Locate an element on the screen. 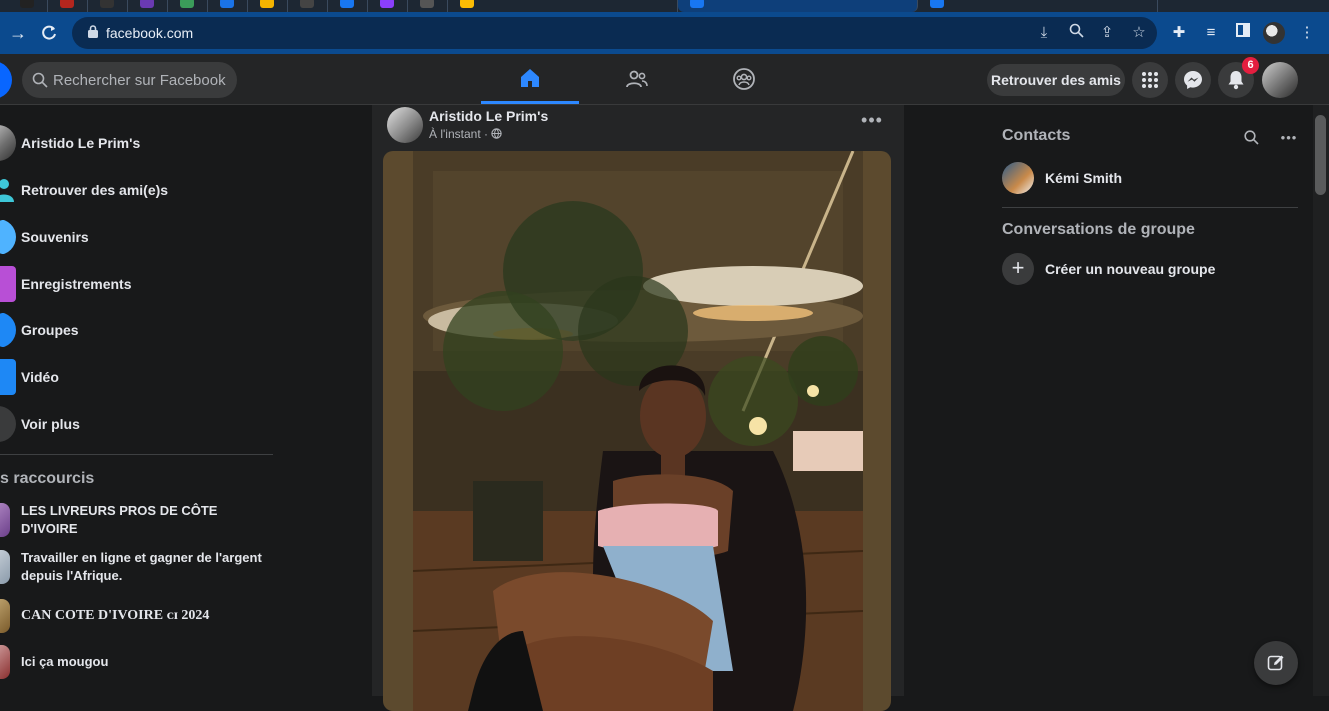 The image size is (1329, 711). contact-item: Kémi Smith is located at coordinates (1150, 178).